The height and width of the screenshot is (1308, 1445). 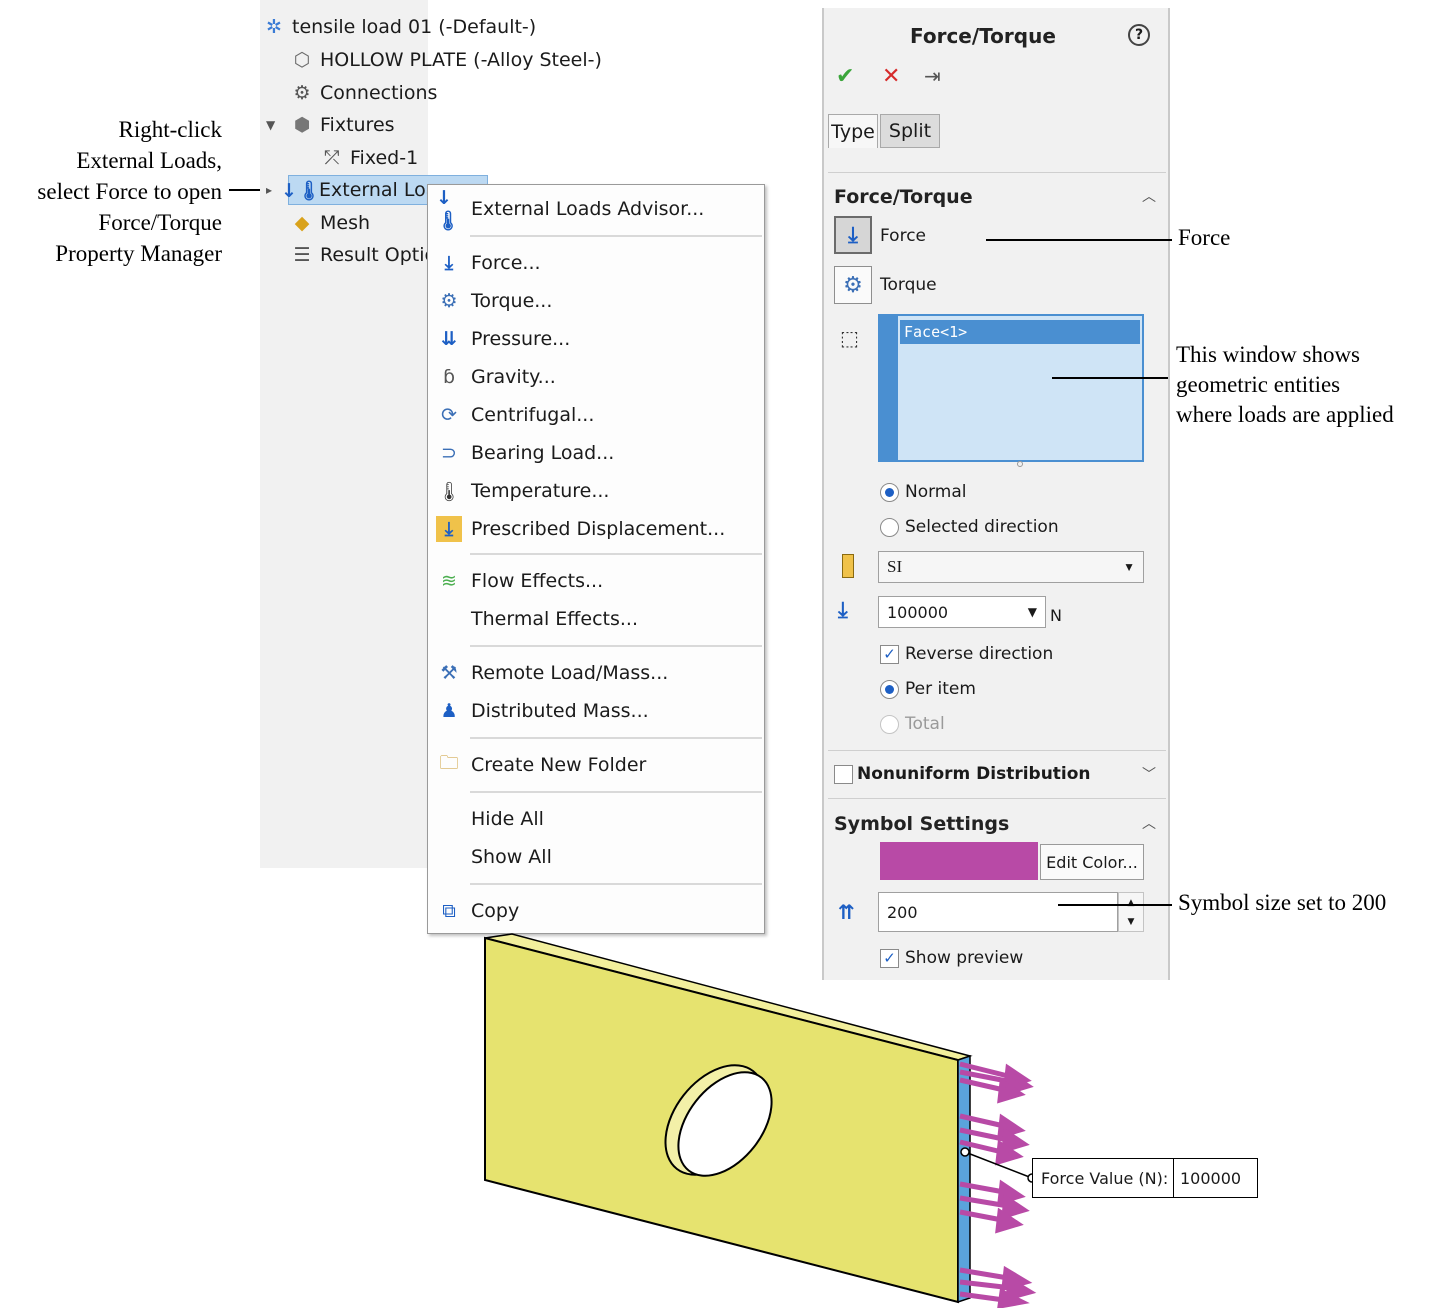 I want to click on force-type-button: ⤓, so click(x=853, y=235).